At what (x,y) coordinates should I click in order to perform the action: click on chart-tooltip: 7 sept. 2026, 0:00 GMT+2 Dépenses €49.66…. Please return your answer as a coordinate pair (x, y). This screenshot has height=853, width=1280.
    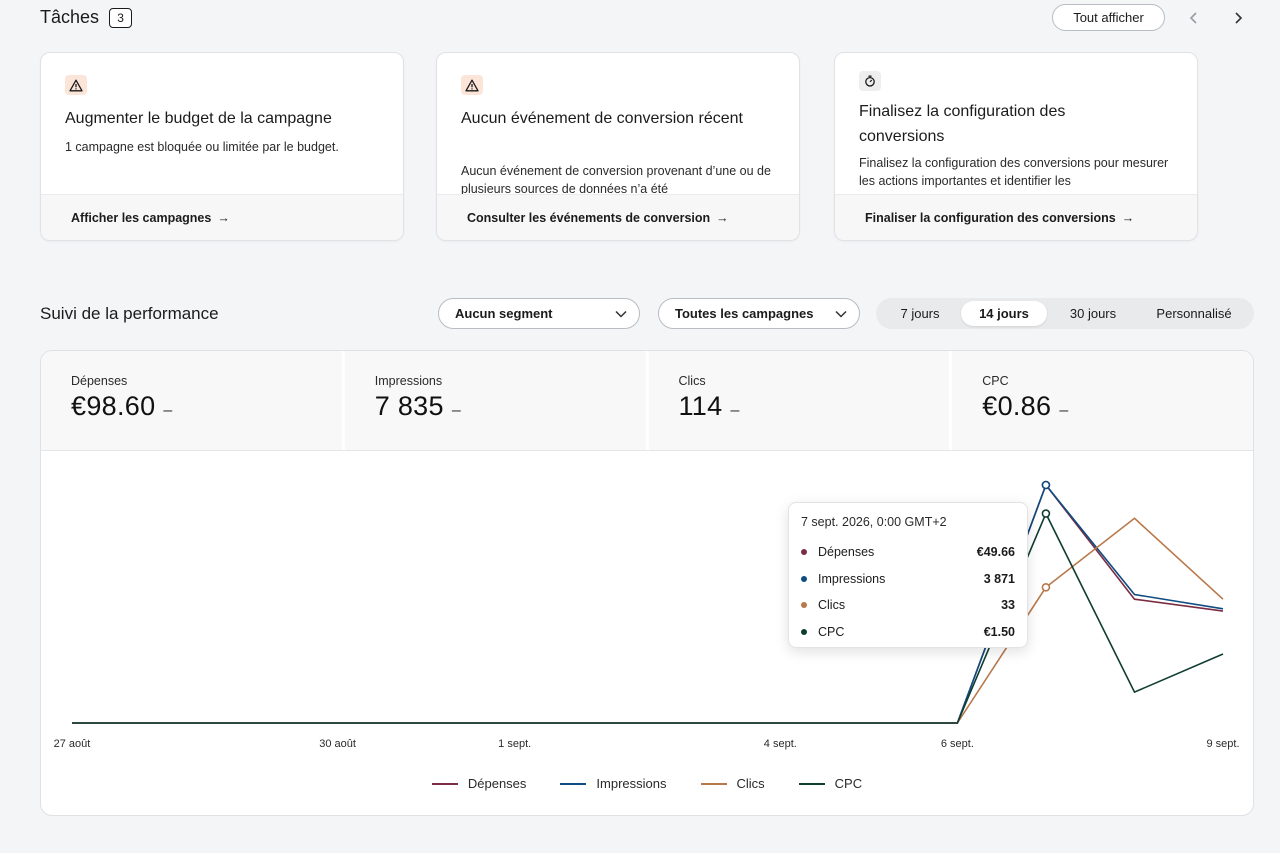
    Looking at the image, I should click on (908, 575).